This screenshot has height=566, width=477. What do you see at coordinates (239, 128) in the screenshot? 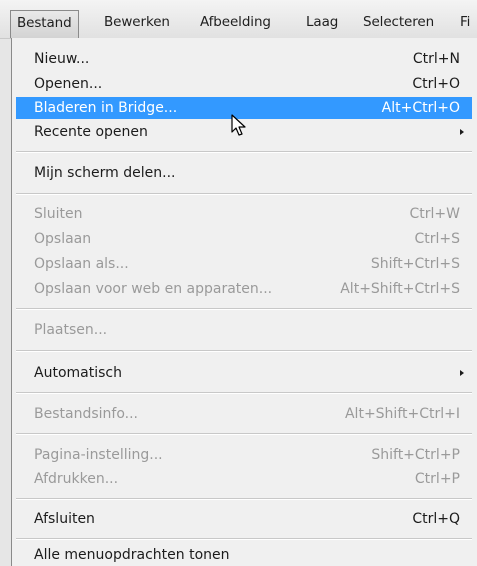
I see `mouse-pointer-icon` at bounding box center [239, 128].